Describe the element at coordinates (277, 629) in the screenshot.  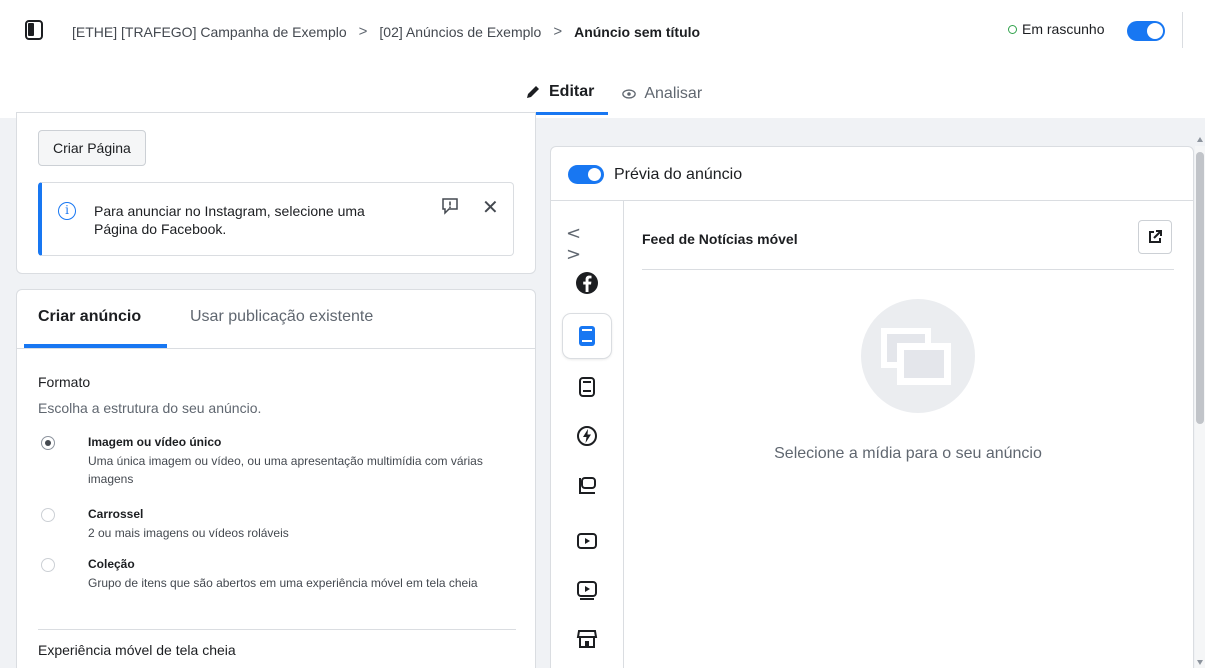
I see `section-divider` at that location.